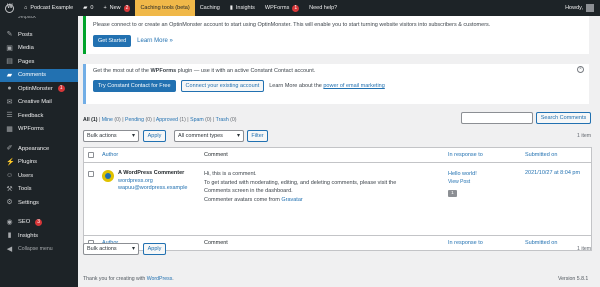 The width and height of the screenshot is (600, 287). I want to click on brush-icon: ✐, so click(9, 149).